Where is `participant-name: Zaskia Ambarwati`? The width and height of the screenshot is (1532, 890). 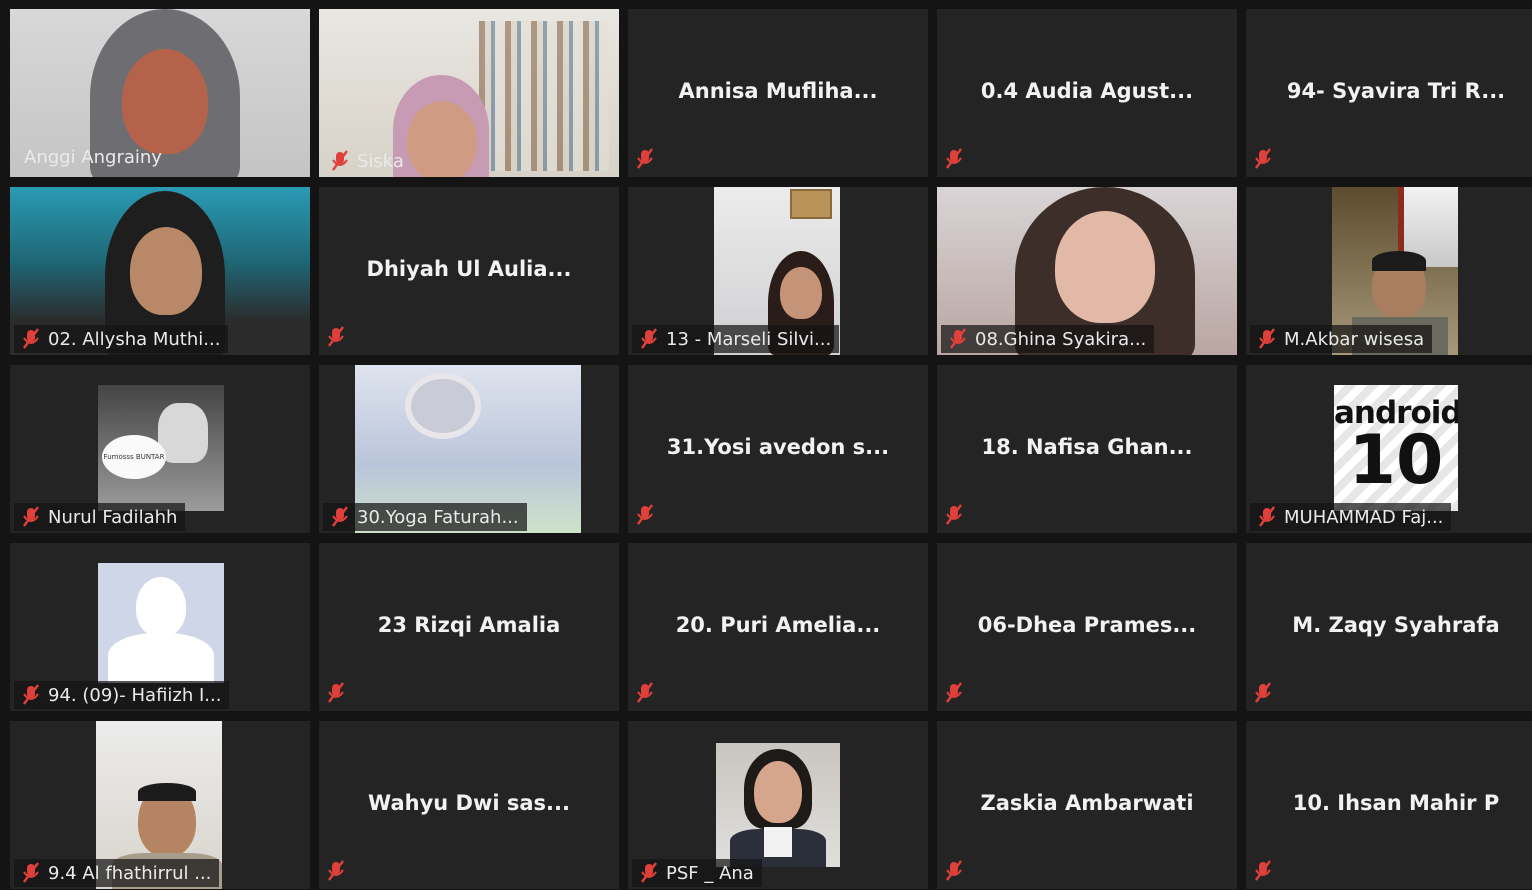 participant-name: Zaskia Ambarwati is located at coordinates (1087, 803).